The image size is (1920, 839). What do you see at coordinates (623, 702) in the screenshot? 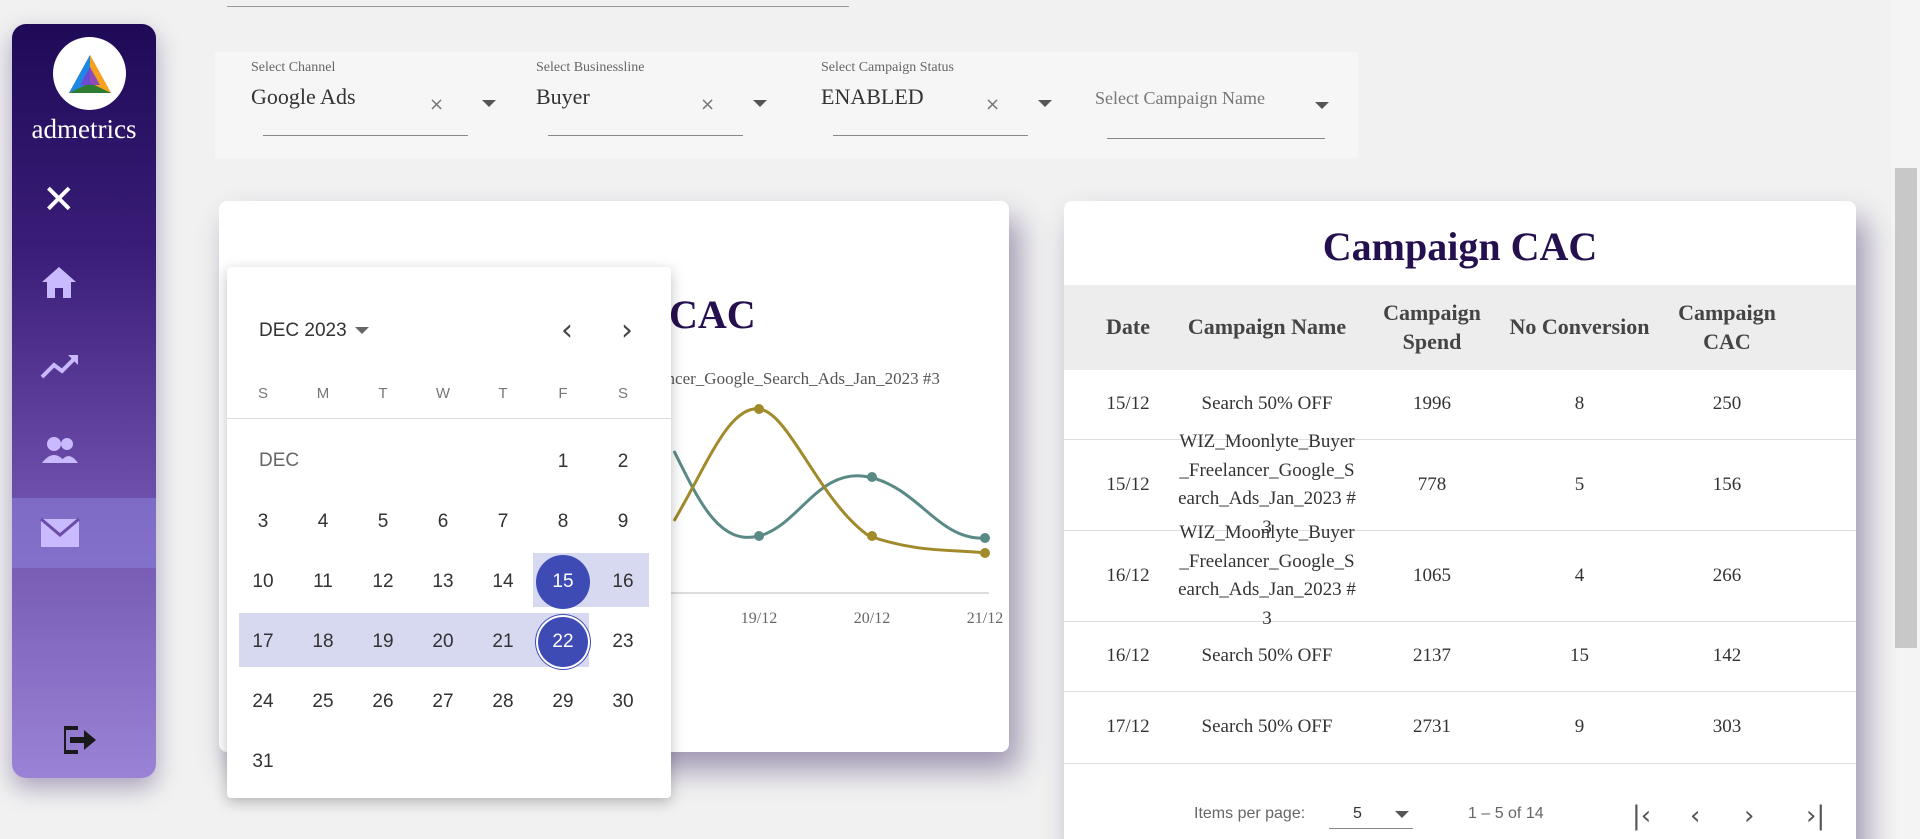
I see `calendar-day: 30` at bounding box center [623, 702].